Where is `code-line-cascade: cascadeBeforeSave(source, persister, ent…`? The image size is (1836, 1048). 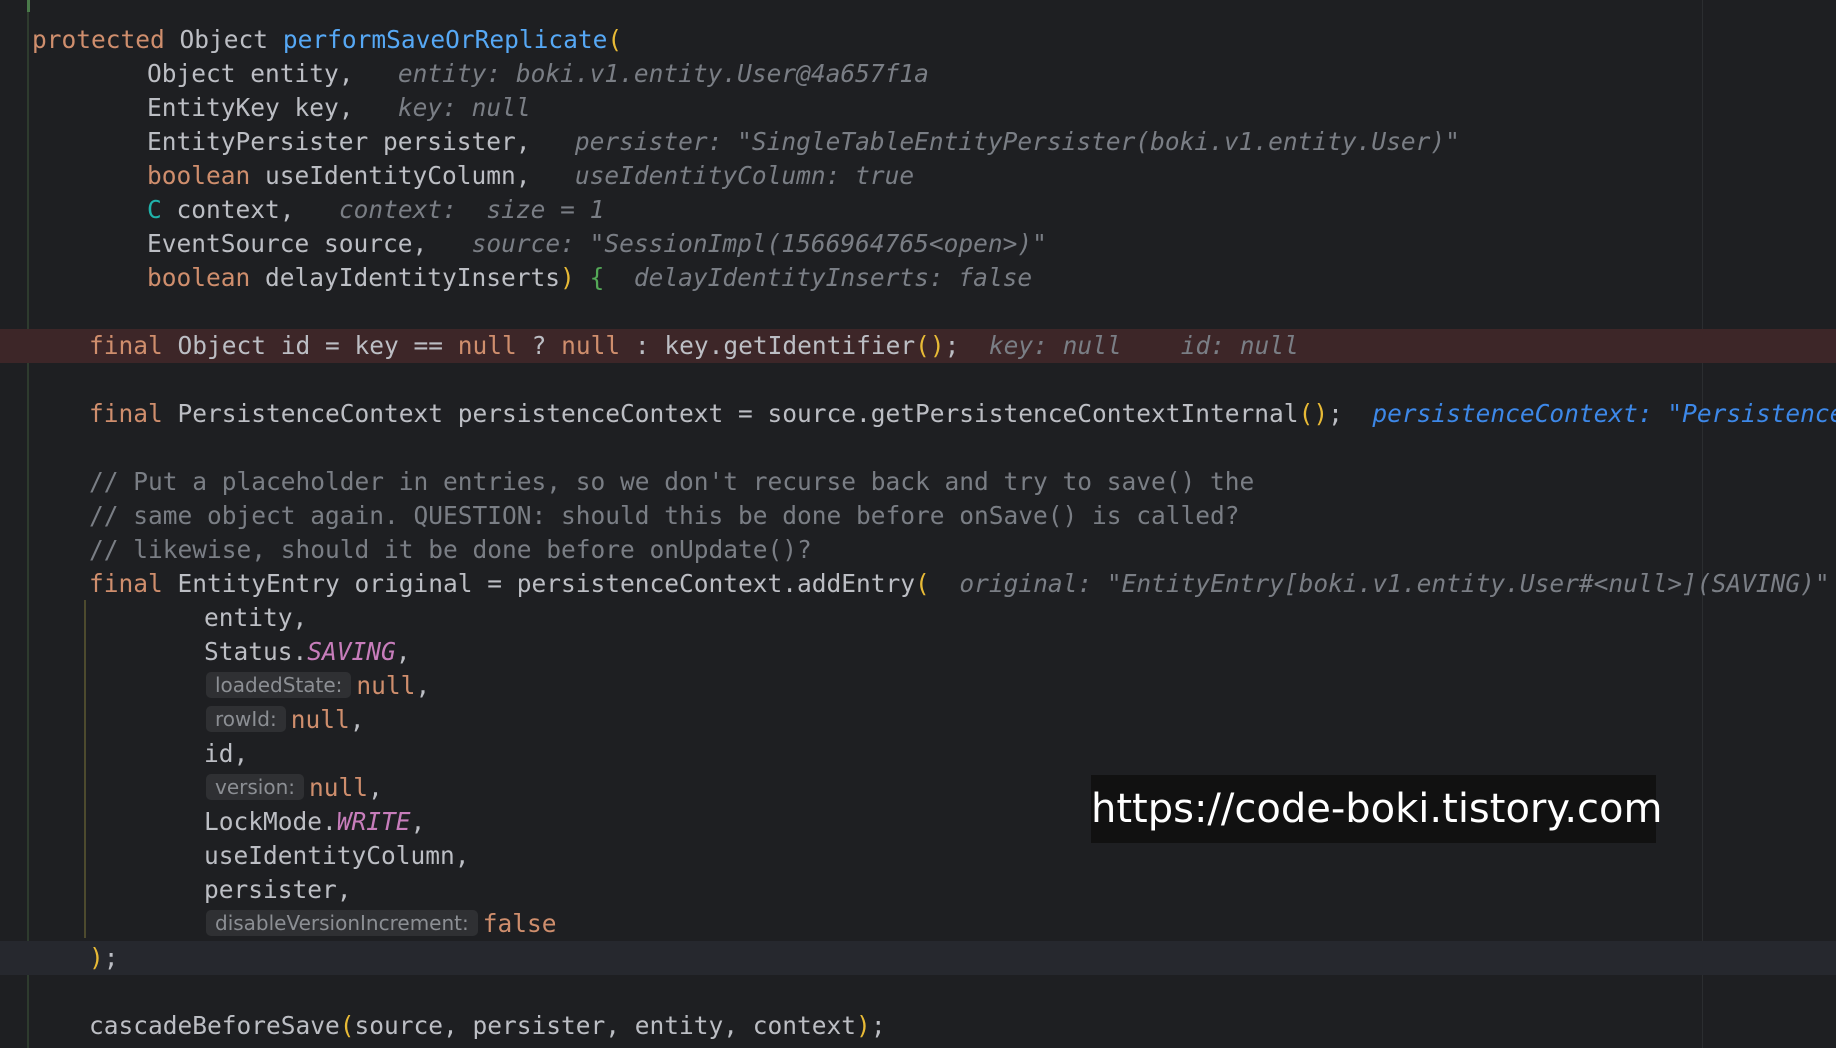 code-line-cascade: cascadeBeforeSave(source, persister, ent… is located at coordinates (918, 1026).